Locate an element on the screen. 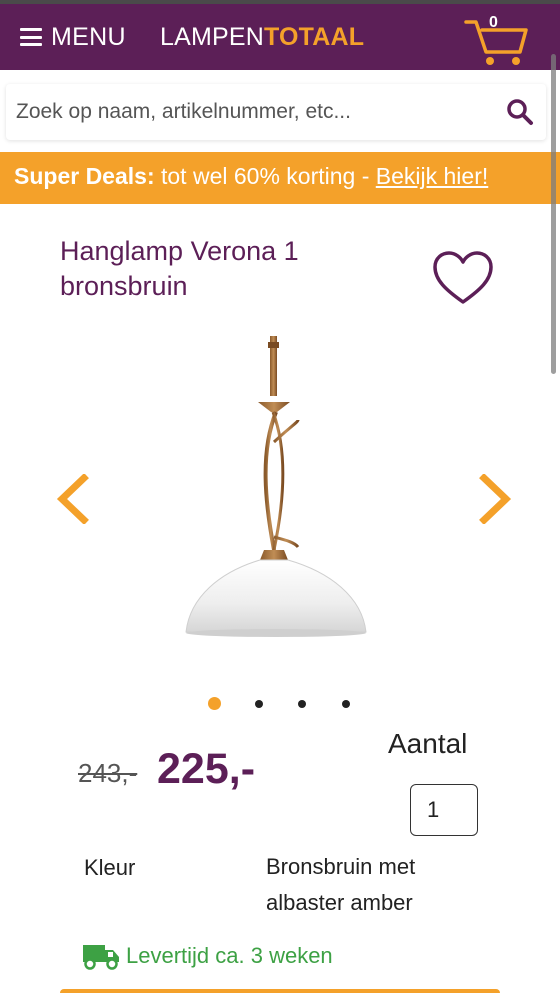  chevron-right-icon is located at coordinates (496, 499).